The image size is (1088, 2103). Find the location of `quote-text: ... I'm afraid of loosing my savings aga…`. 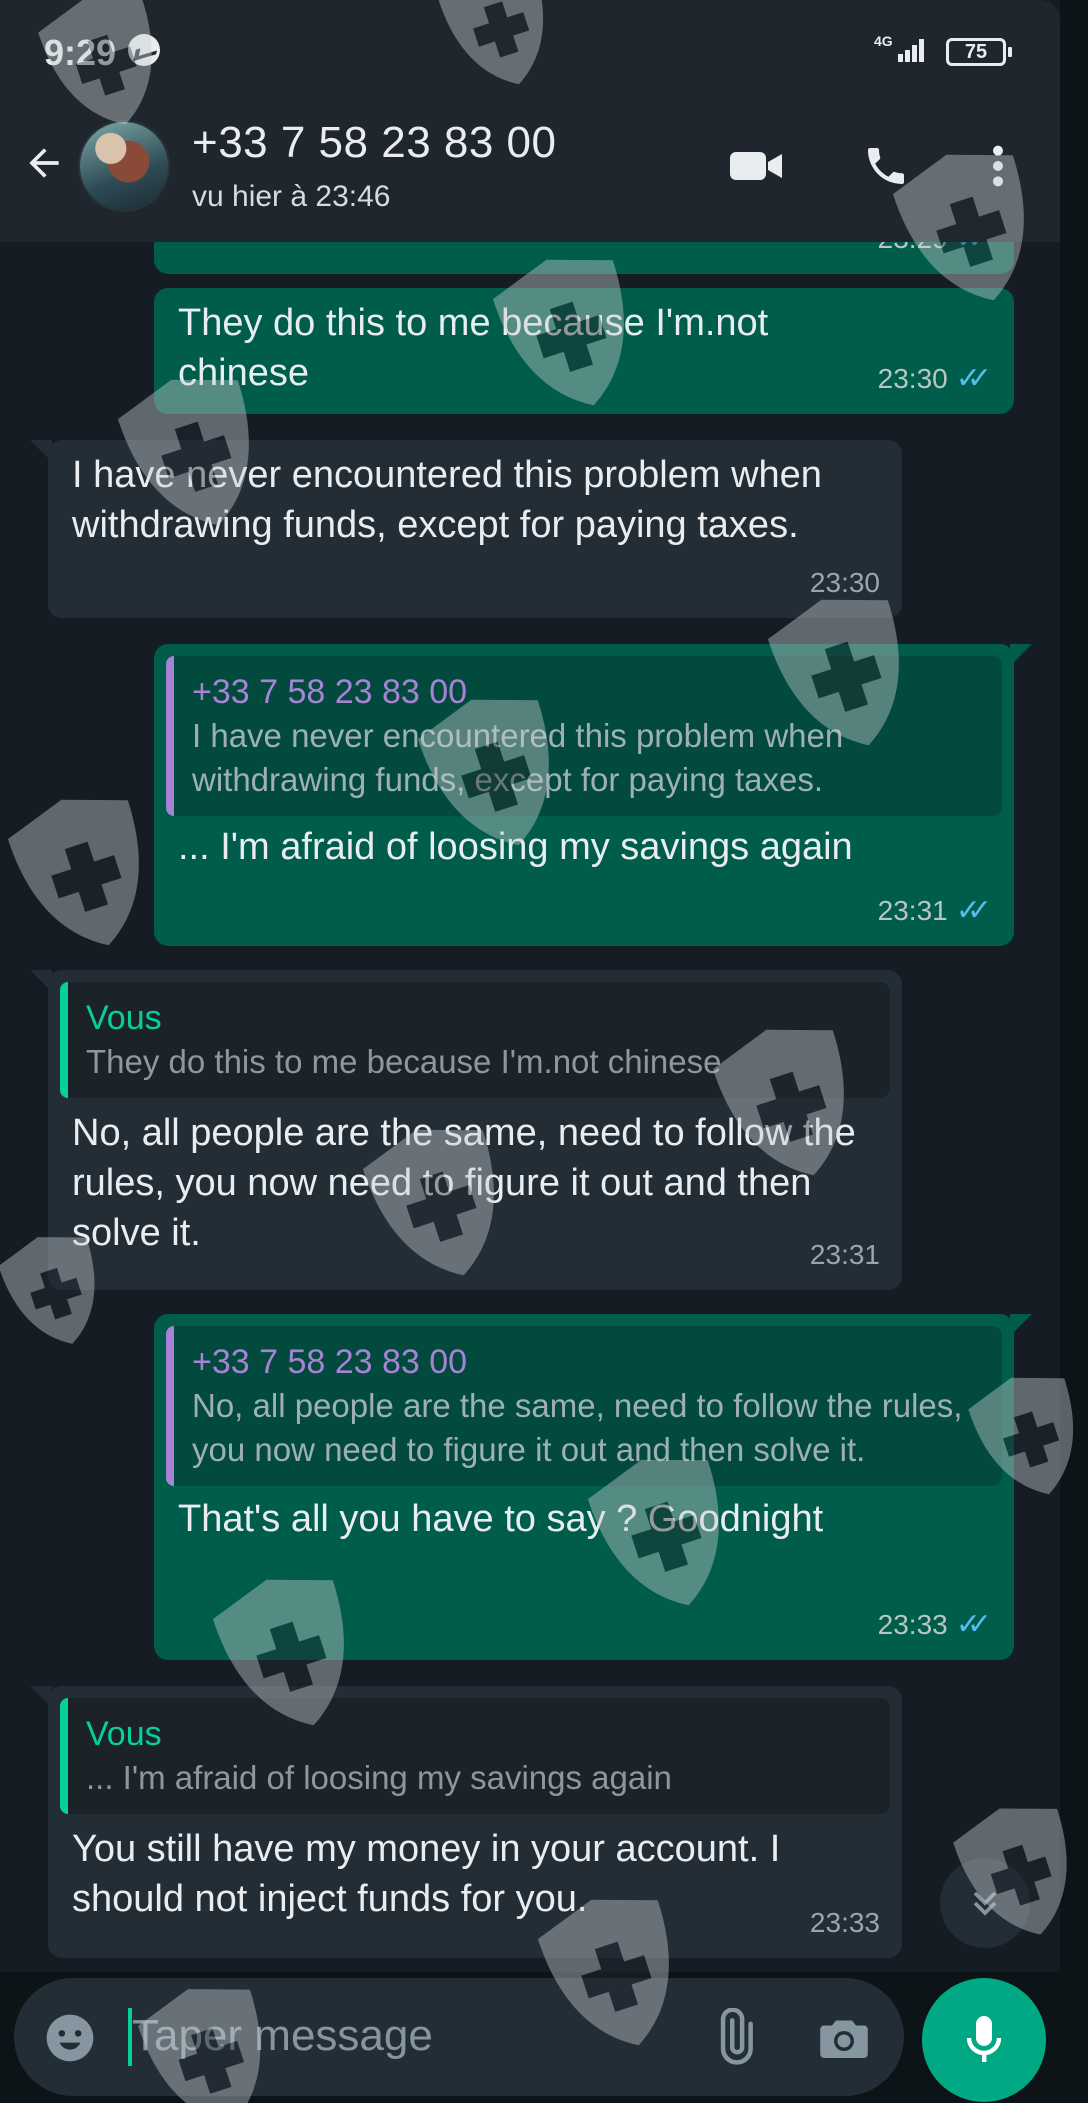

quote-text: ... I'm afraid of loosing my savings aga… is located at coordinates (379, 1777).